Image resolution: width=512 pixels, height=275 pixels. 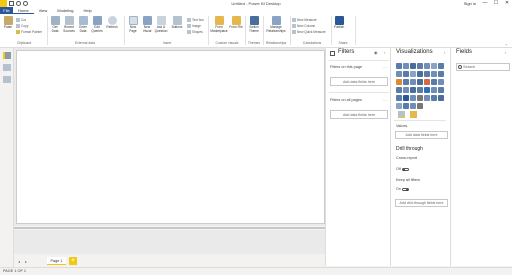 I want to click on format-paint-roller-icon, so click(x=413, y=114).